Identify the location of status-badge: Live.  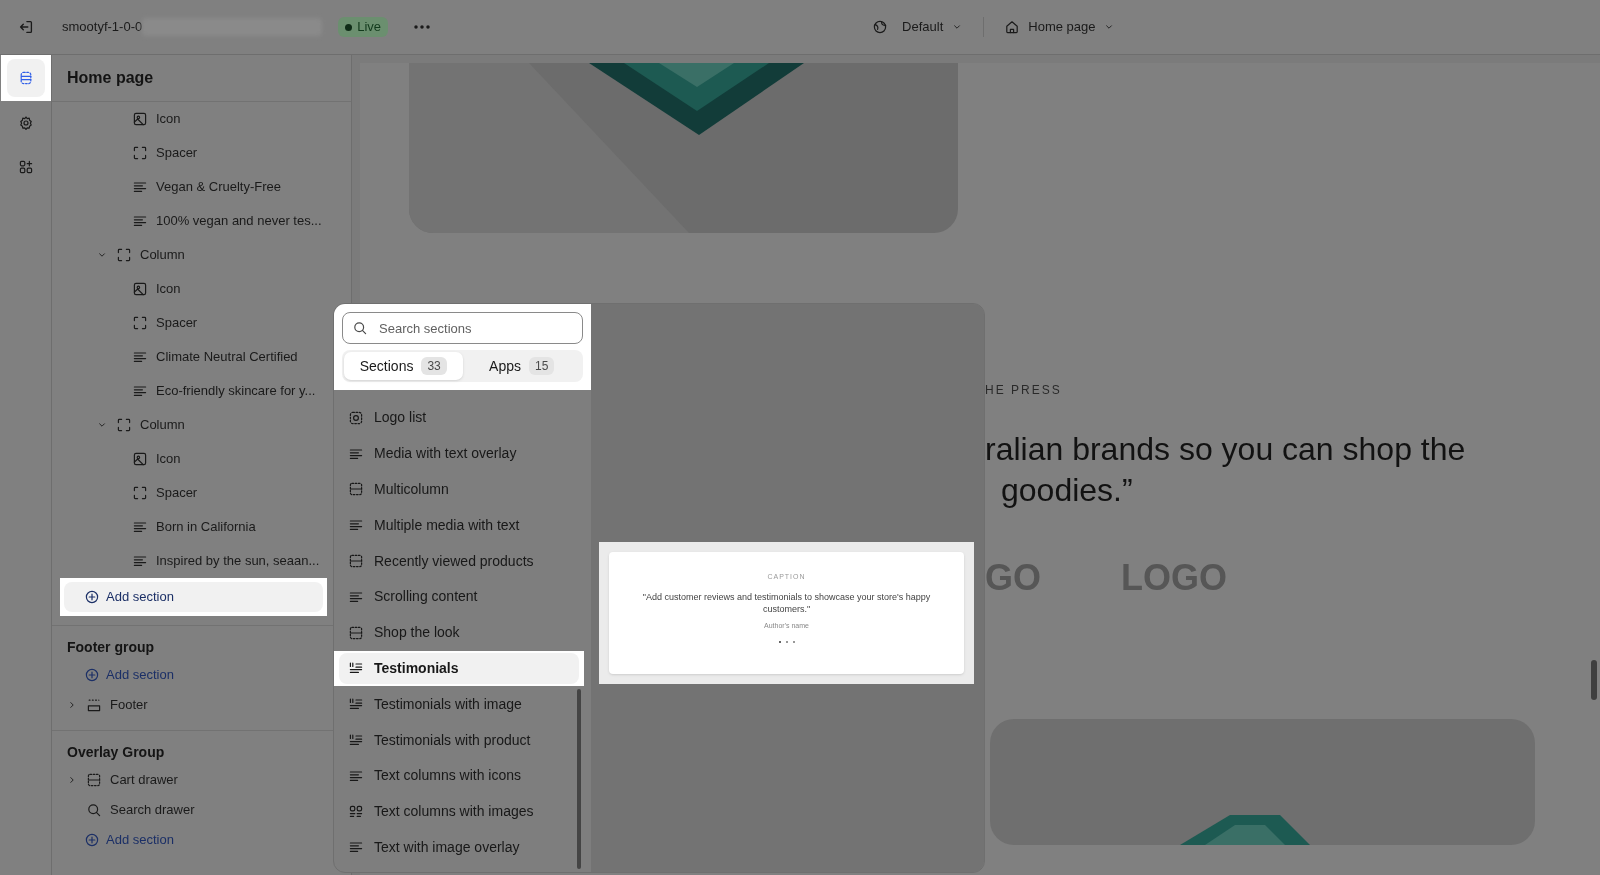
(363, 27).